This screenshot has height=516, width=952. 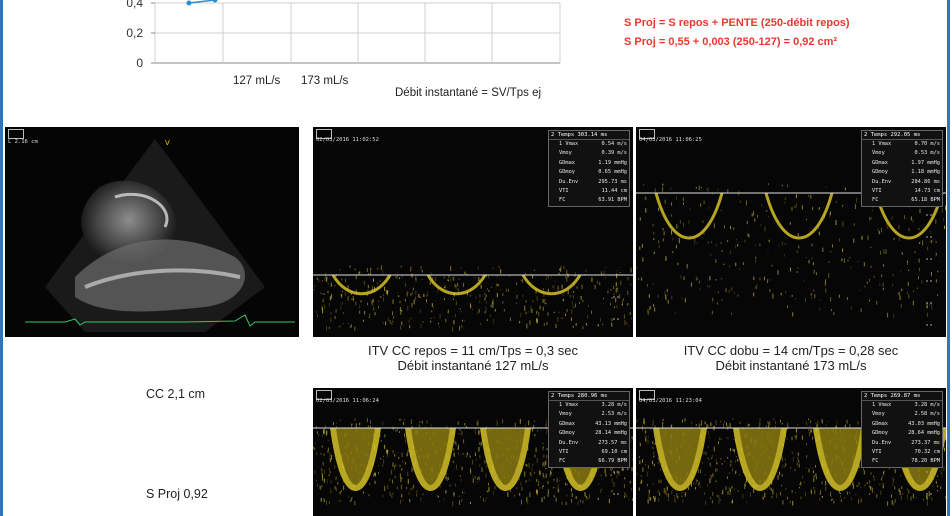 I want to click on measurement-label: GDmoy, so click(x=567, y=433).